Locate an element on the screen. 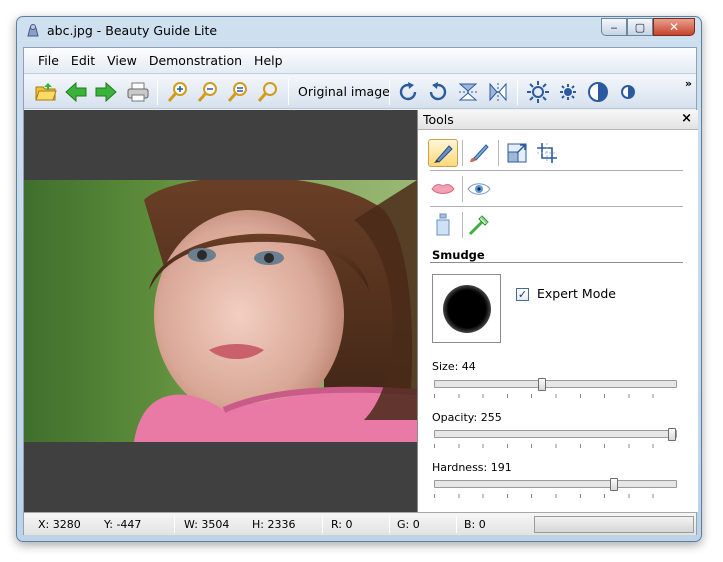  lotion-tool-icon is located at coordinates (443, 225).